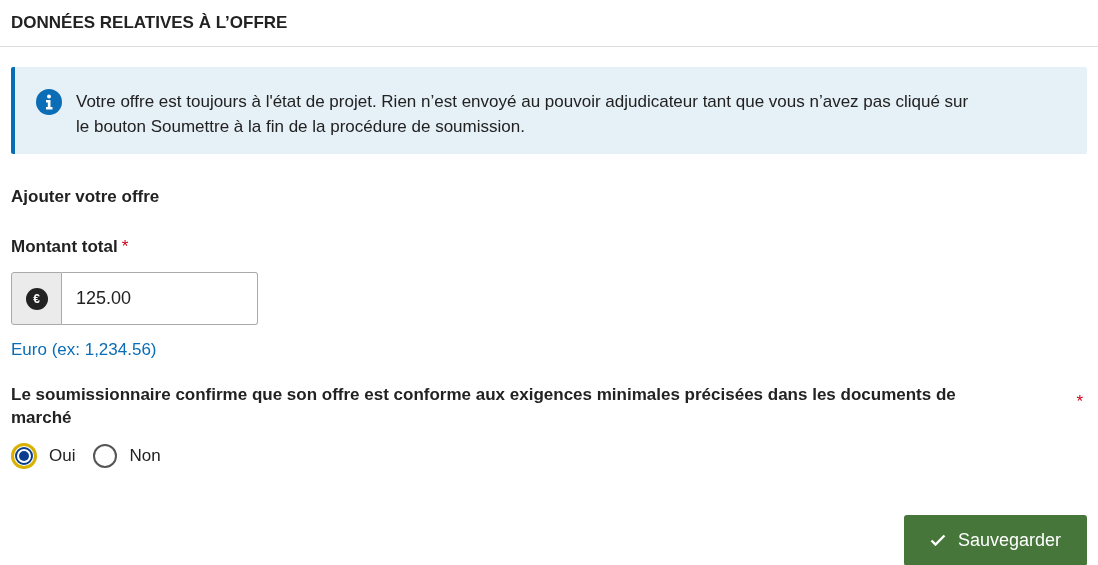 The height and width of the screenshot is (565, 1098). I want to click on checkmark-icon, so click(937, 540).